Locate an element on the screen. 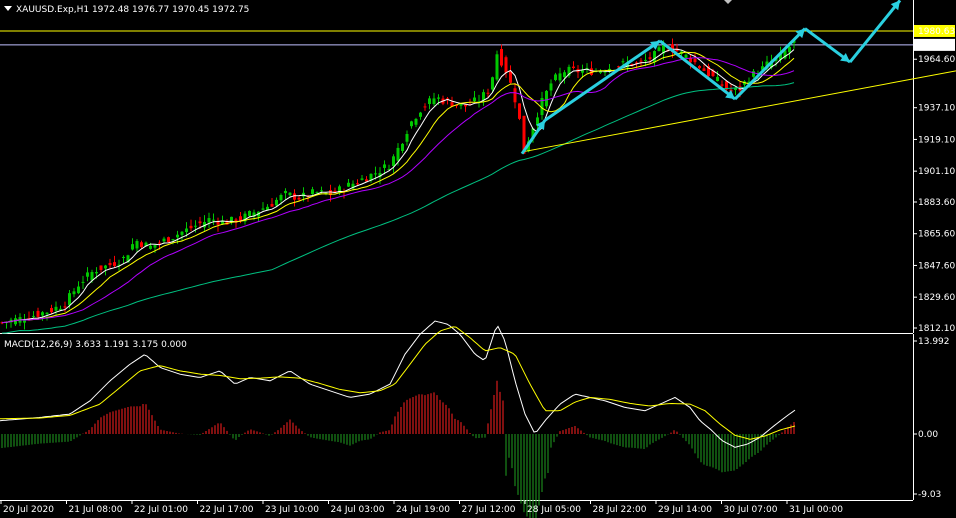 This screenshot has height=518, width=956. time-tick-label: 23 Jul 10:00 is located at coordinates (292, 510).